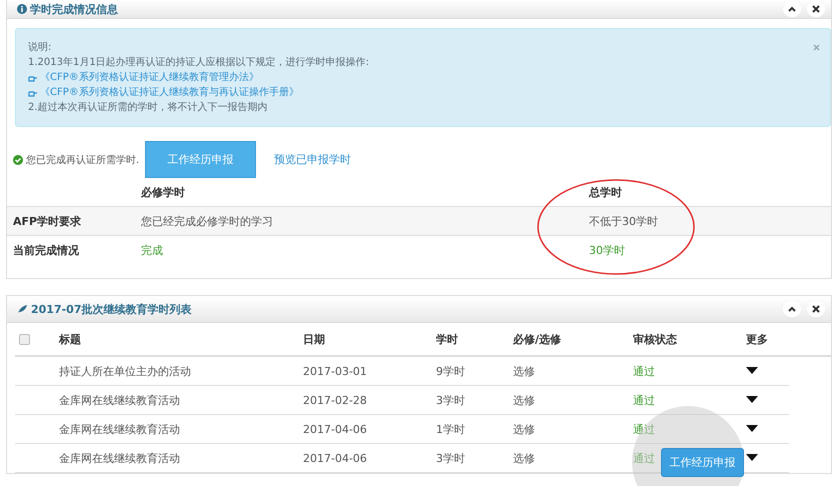  I want to click on info-icon, so click(22, 9).